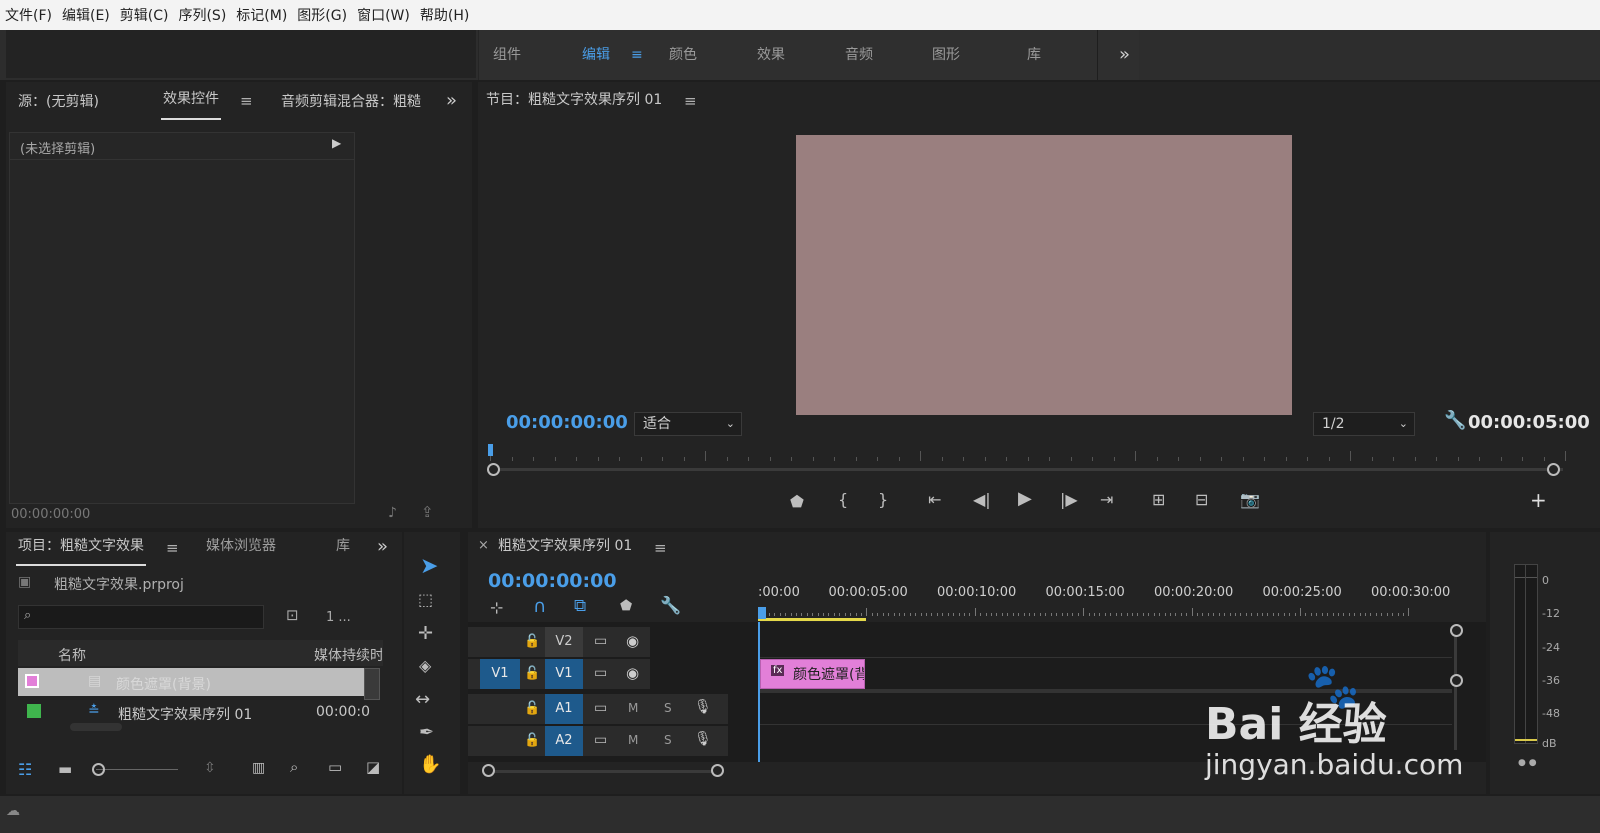 This screenshot has width=1600, height=833. What do you see at coordinates (425, 599) in the screenshot?
I see `track-select-tool-icon: ⬚` at bounding box center [425, 599].